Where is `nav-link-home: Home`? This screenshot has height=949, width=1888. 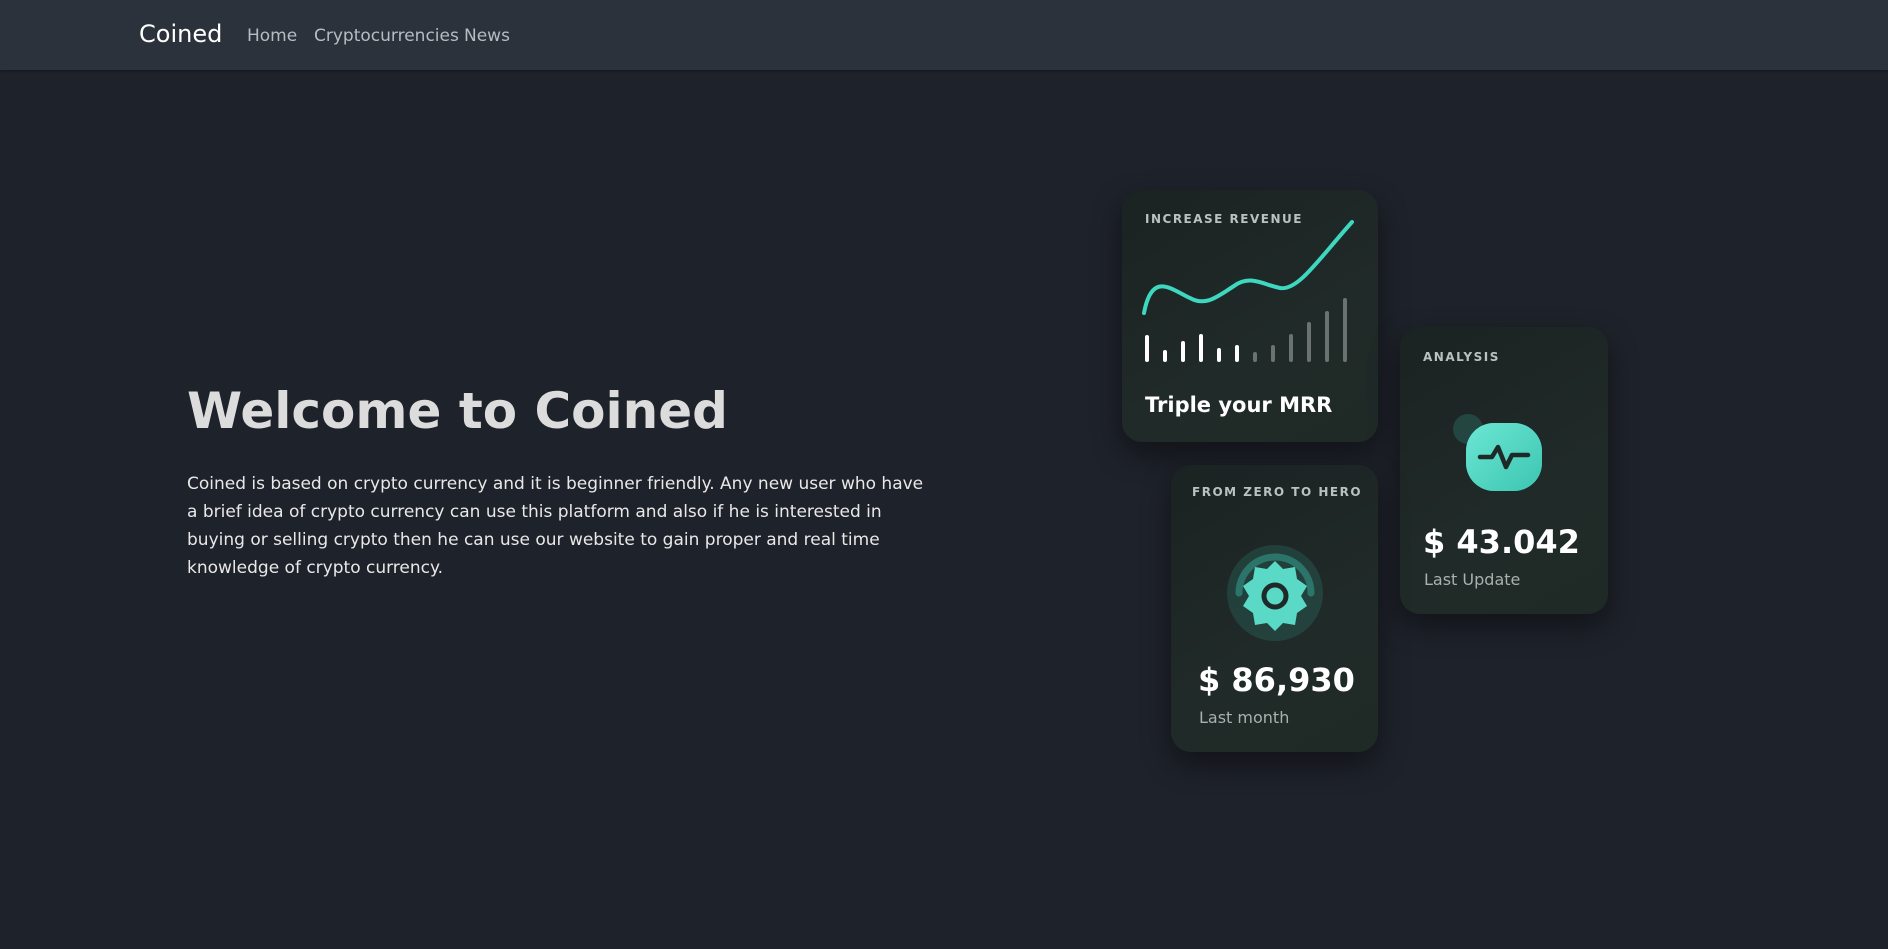 nav-link-home: Home is located at coordinates (272, 36).